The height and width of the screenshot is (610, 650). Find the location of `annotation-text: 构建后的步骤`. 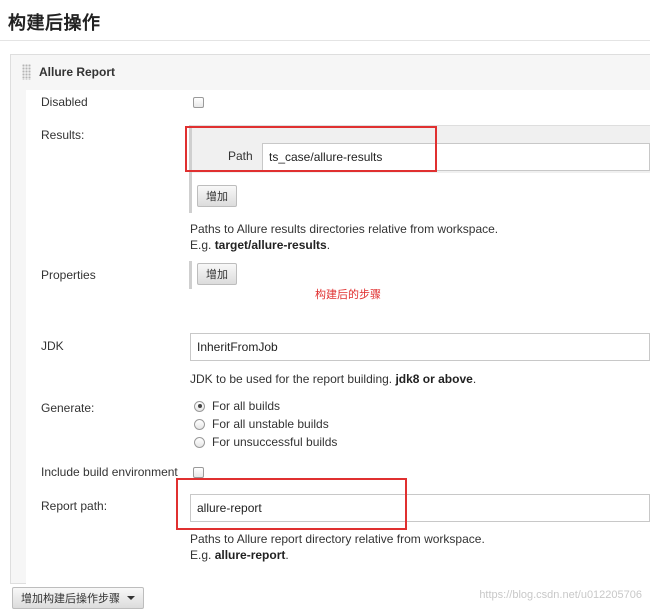

annotation-text: 构建后的步骤 is located at coordinates (348, 294).